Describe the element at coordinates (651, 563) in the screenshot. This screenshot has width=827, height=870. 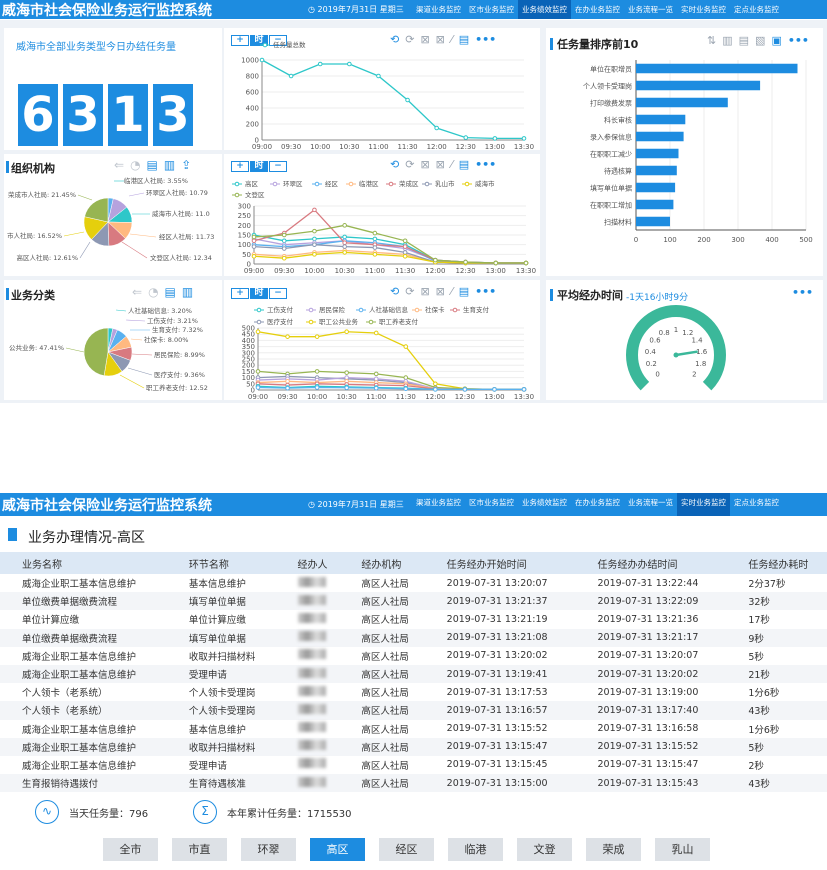
I see `column-header: 任务经办办结时间` at that location.